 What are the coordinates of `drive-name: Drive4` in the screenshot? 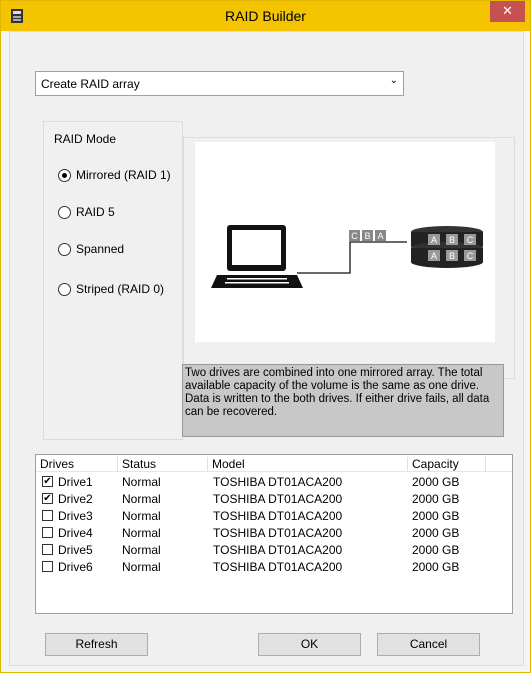 It's located at (75, 533).